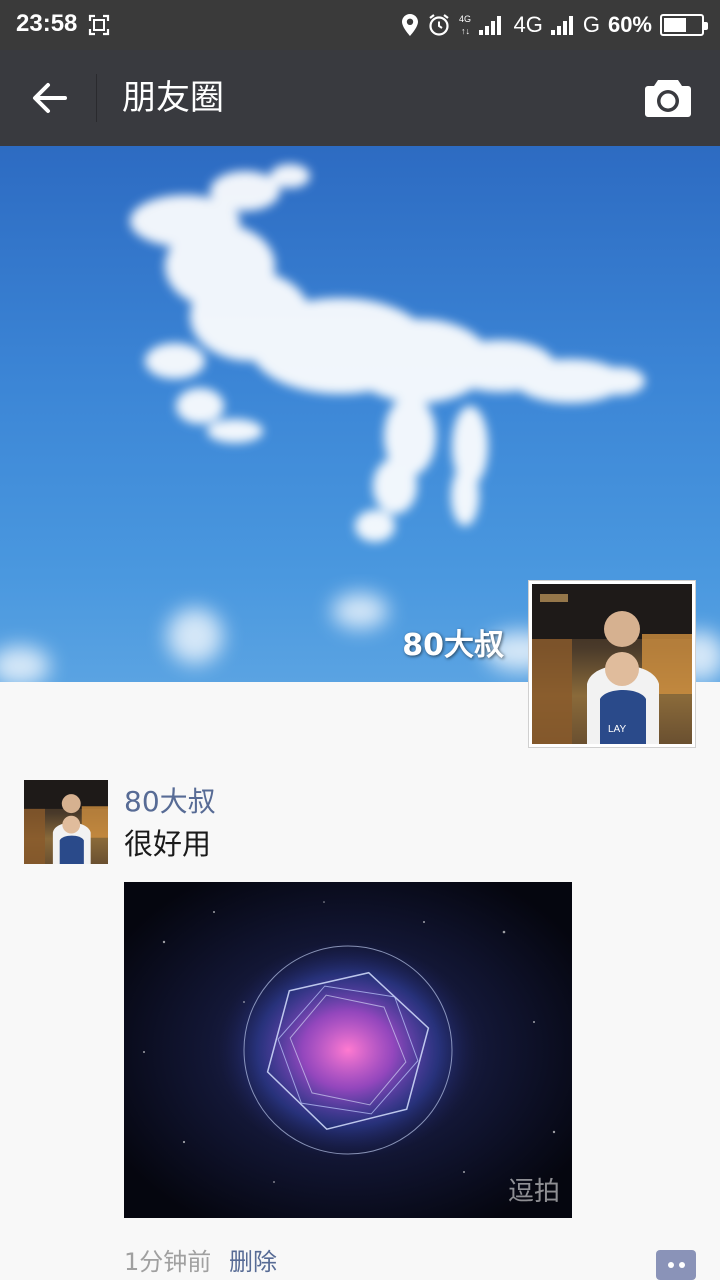 This screenshot has height=1280, width=720. What do you see at coordinates (528, 24) in the screenshot?
I see `network-label-1: 4G` at bounding box center [528, 24].